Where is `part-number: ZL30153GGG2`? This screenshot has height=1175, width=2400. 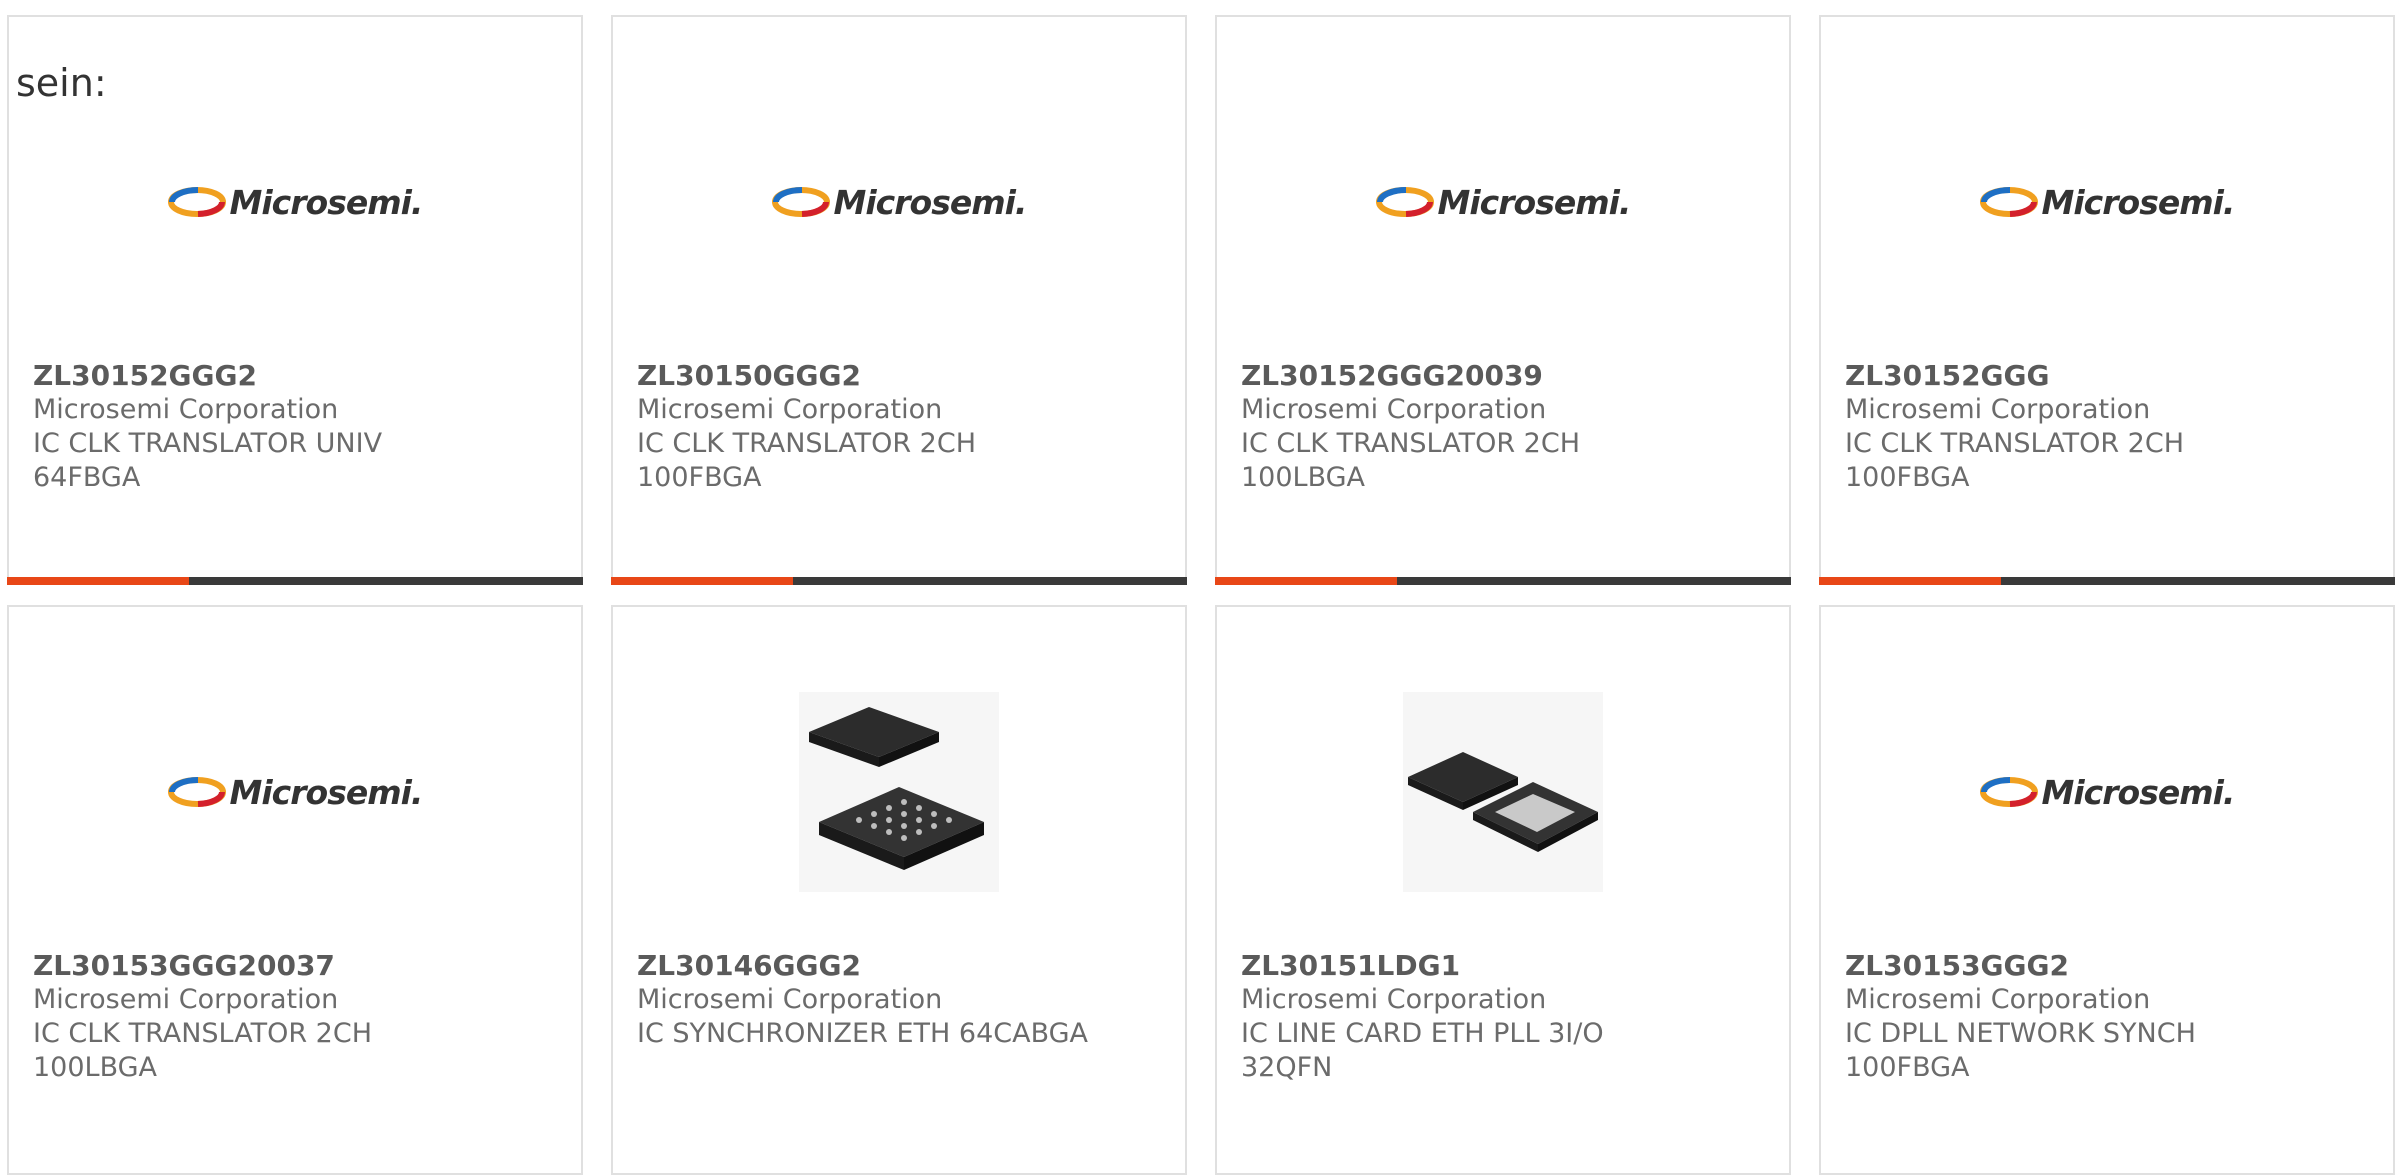 part-number: ZL30153GGG2 is located at coordinates (2109, 966).